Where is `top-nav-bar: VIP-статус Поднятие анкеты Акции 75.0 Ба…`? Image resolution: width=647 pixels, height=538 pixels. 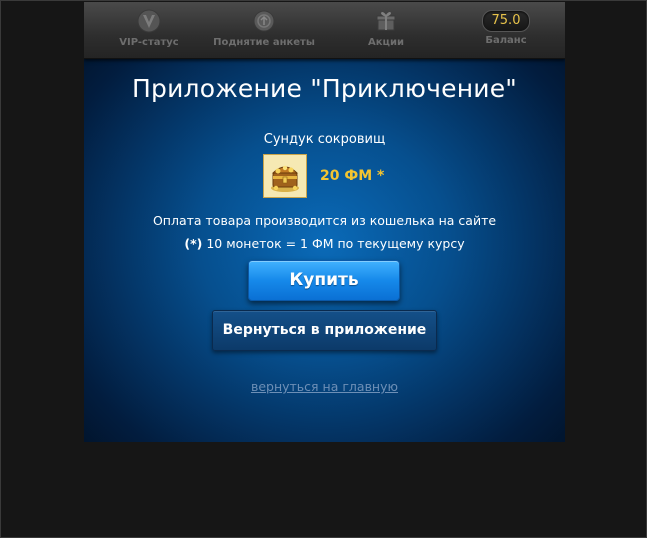
top-nav-bar: VIP-статус Поднятие анкеты Акции 75.0 Ба… is located at coordinates (324, 30).